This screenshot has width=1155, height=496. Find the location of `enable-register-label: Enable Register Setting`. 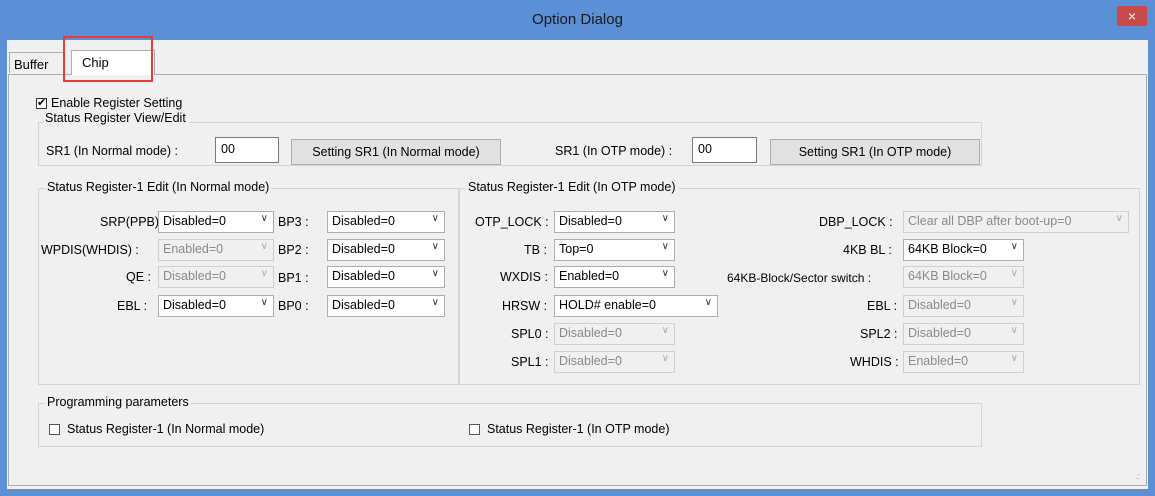

enable-register-label: Enable Register Setting is located at coordinates (117, 103).